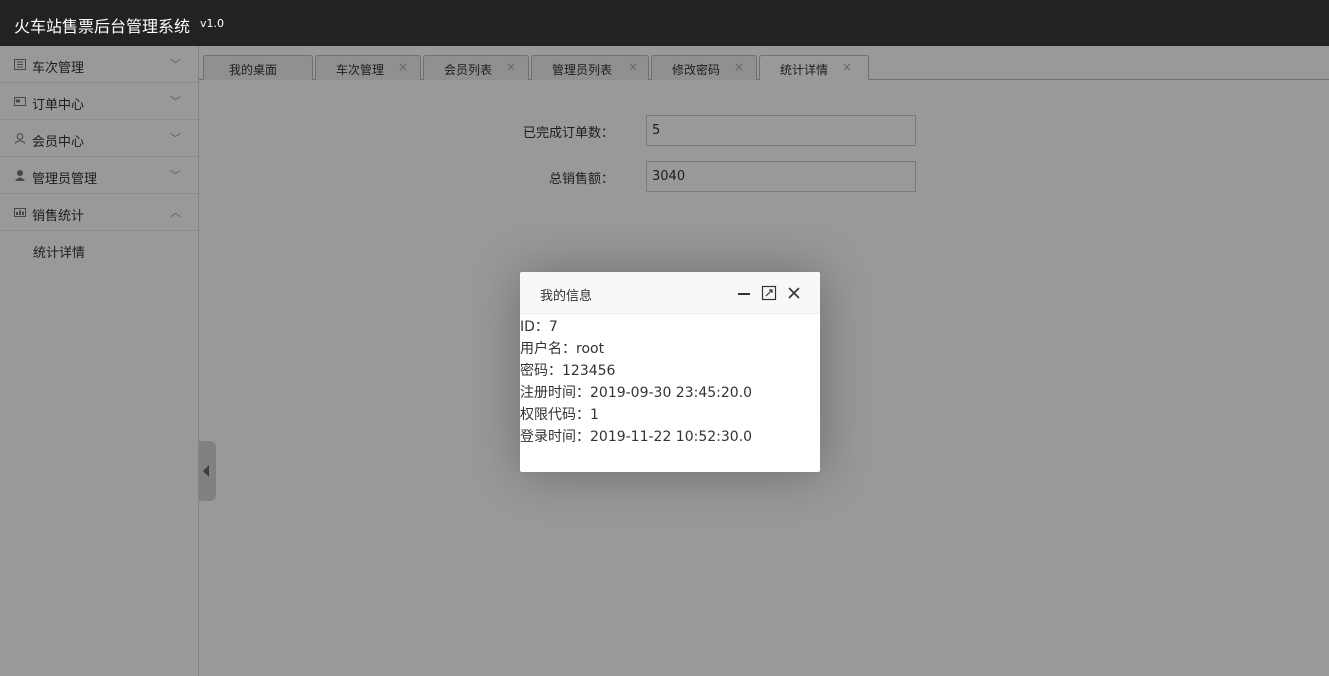 The image size is (1329, 676). I want to click on info-username: 用户名：root, so click(562, 349).